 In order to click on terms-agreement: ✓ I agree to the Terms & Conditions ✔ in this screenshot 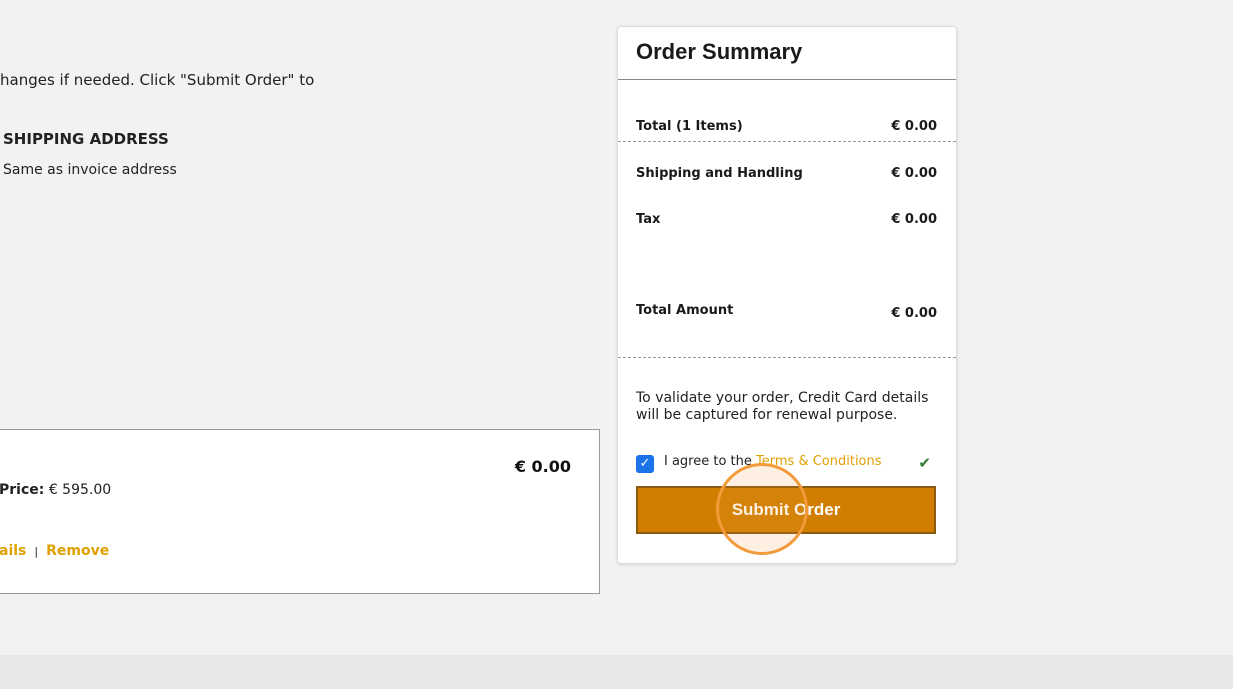, I will do `click(787, 464)`.